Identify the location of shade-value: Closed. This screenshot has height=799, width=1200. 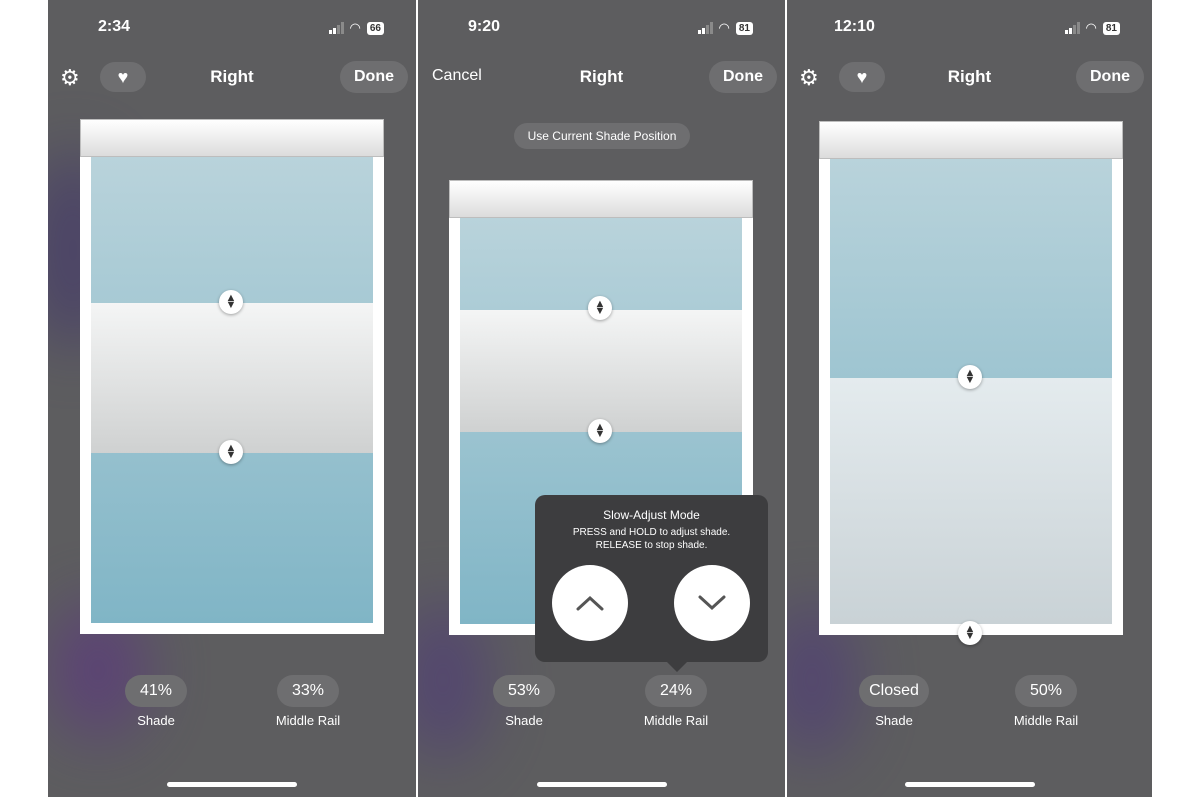
(894, 691).